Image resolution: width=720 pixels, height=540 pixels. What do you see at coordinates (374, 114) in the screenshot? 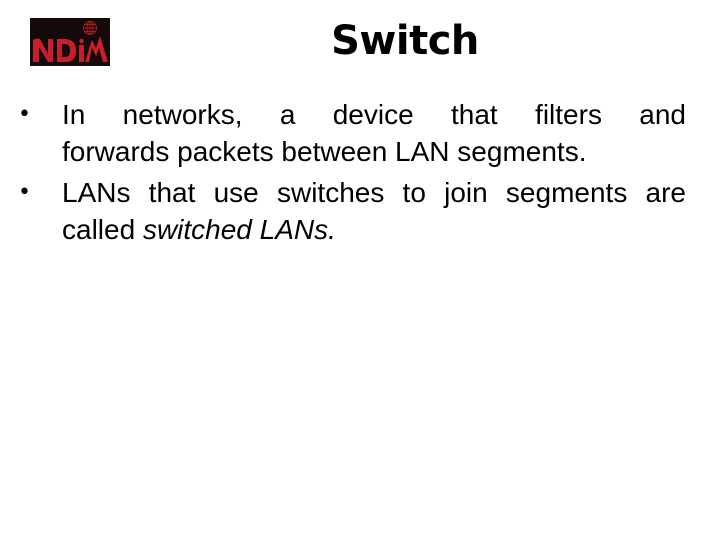
I see `bullet-text-line: In networks, a device that filters and` at bounding box center [374, 114].